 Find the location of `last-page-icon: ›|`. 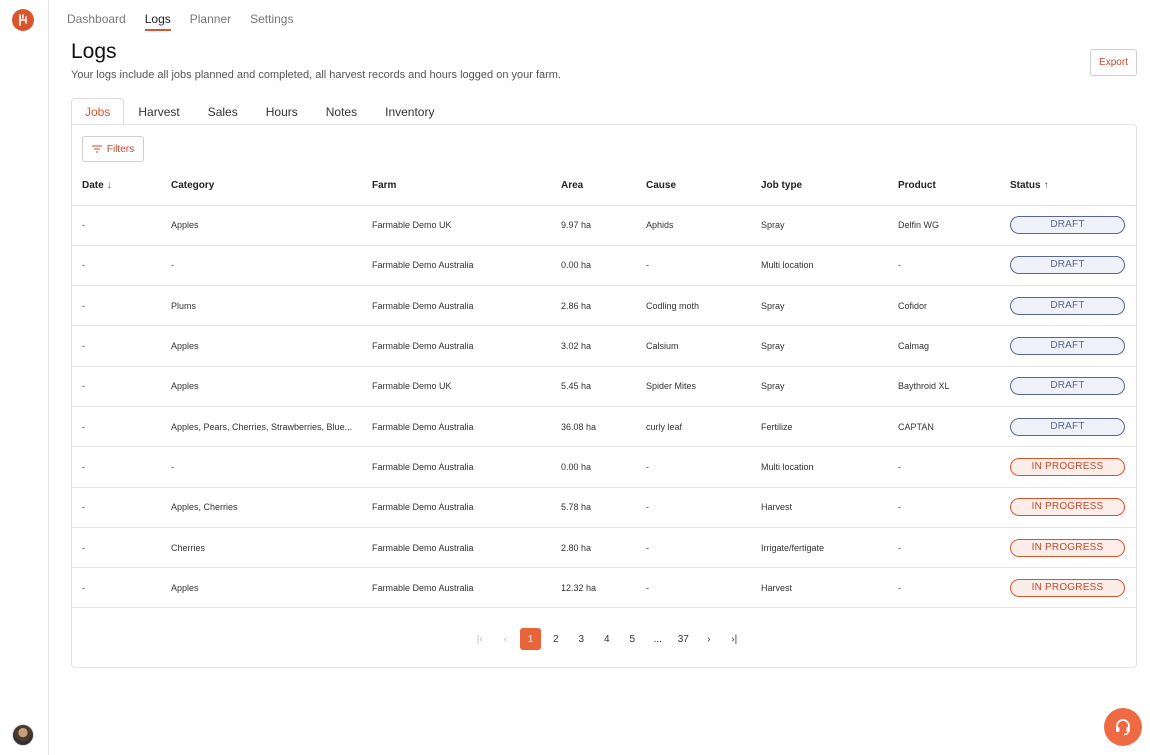

last-page-icon: ›| is located at coordinates (735, 639).